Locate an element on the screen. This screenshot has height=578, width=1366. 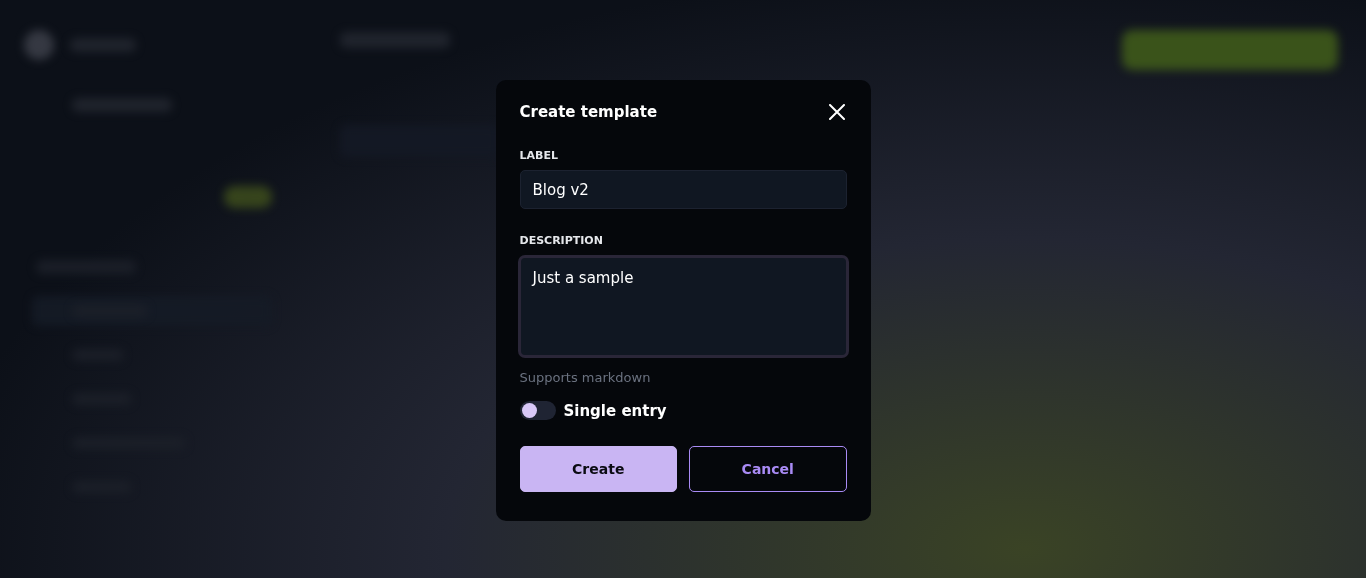
label-input: Blog v2 is located at coordinates (683, 189).